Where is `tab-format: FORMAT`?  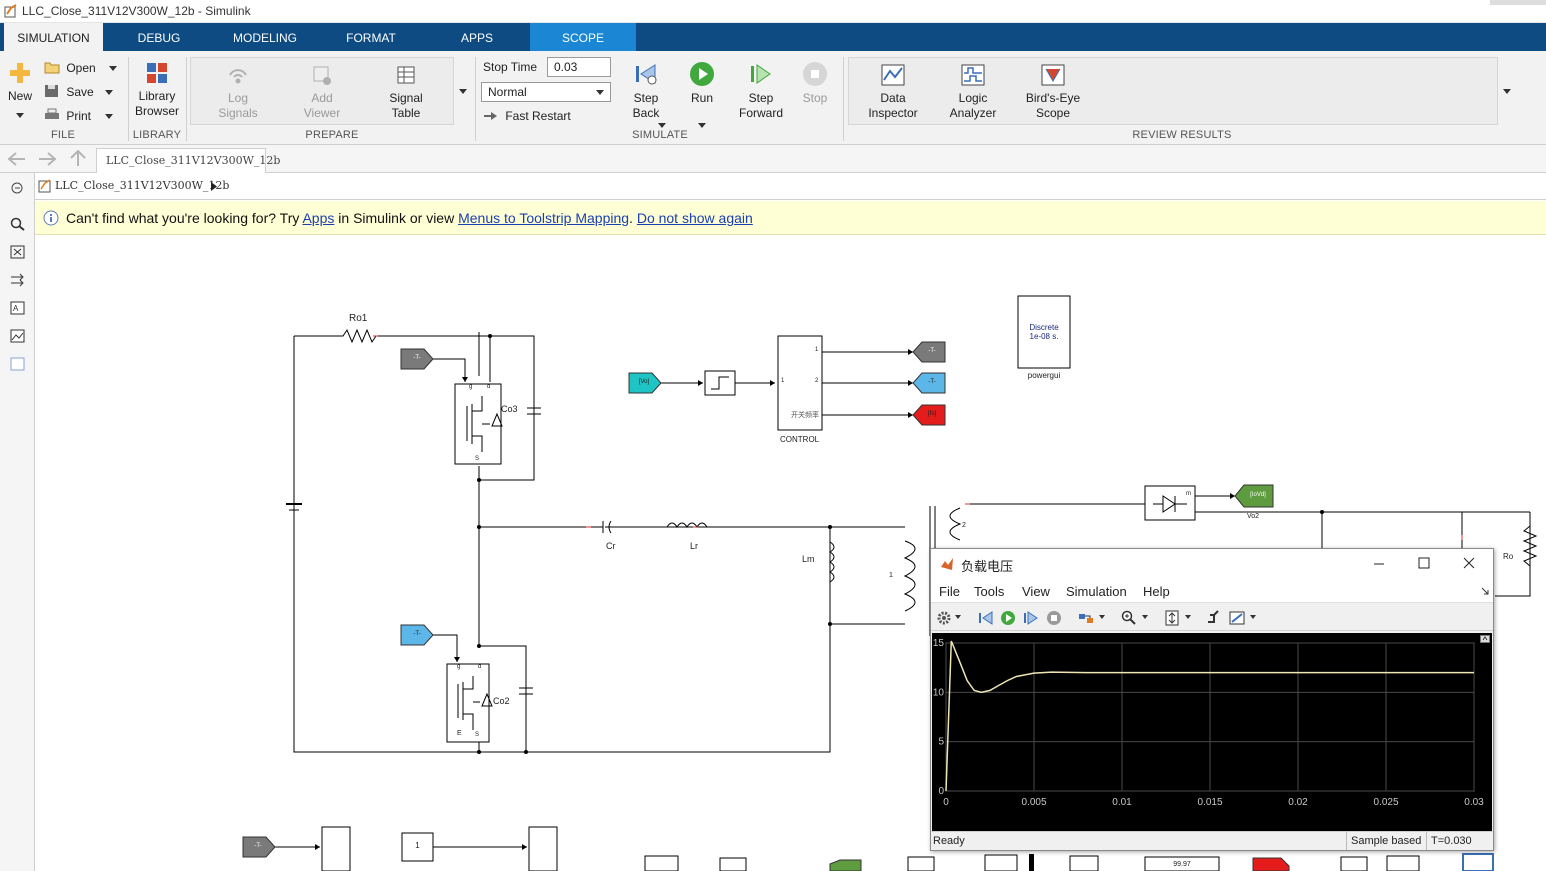 tab-format: FORMAT is located at coordinates (371, 37).